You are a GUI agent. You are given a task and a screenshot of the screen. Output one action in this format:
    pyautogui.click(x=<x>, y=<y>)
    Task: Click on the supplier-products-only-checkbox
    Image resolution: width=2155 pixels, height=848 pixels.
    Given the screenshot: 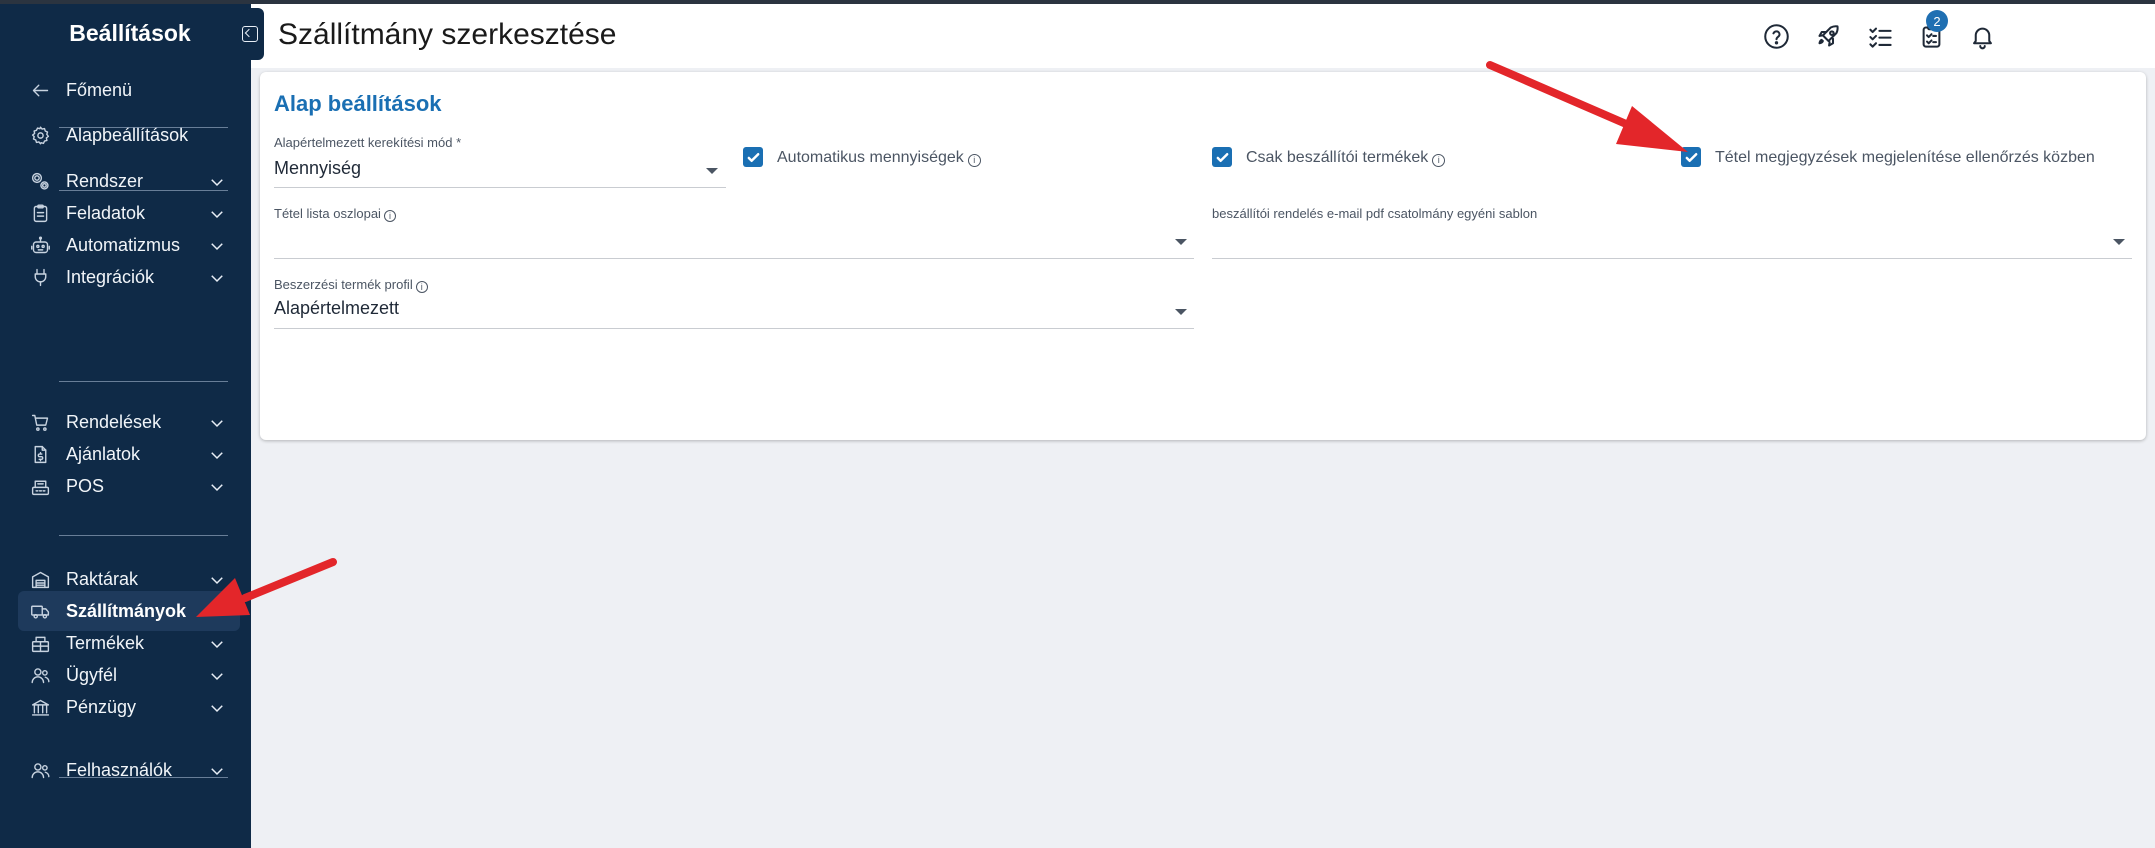 What is the action you would take?
    pyautogui.click(x=1222, y=157)
    